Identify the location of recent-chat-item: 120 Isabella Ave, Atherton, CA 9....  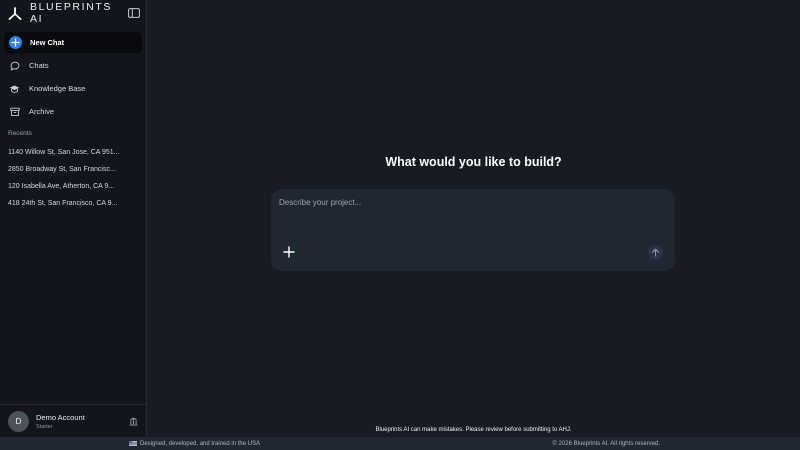
(72, 186).